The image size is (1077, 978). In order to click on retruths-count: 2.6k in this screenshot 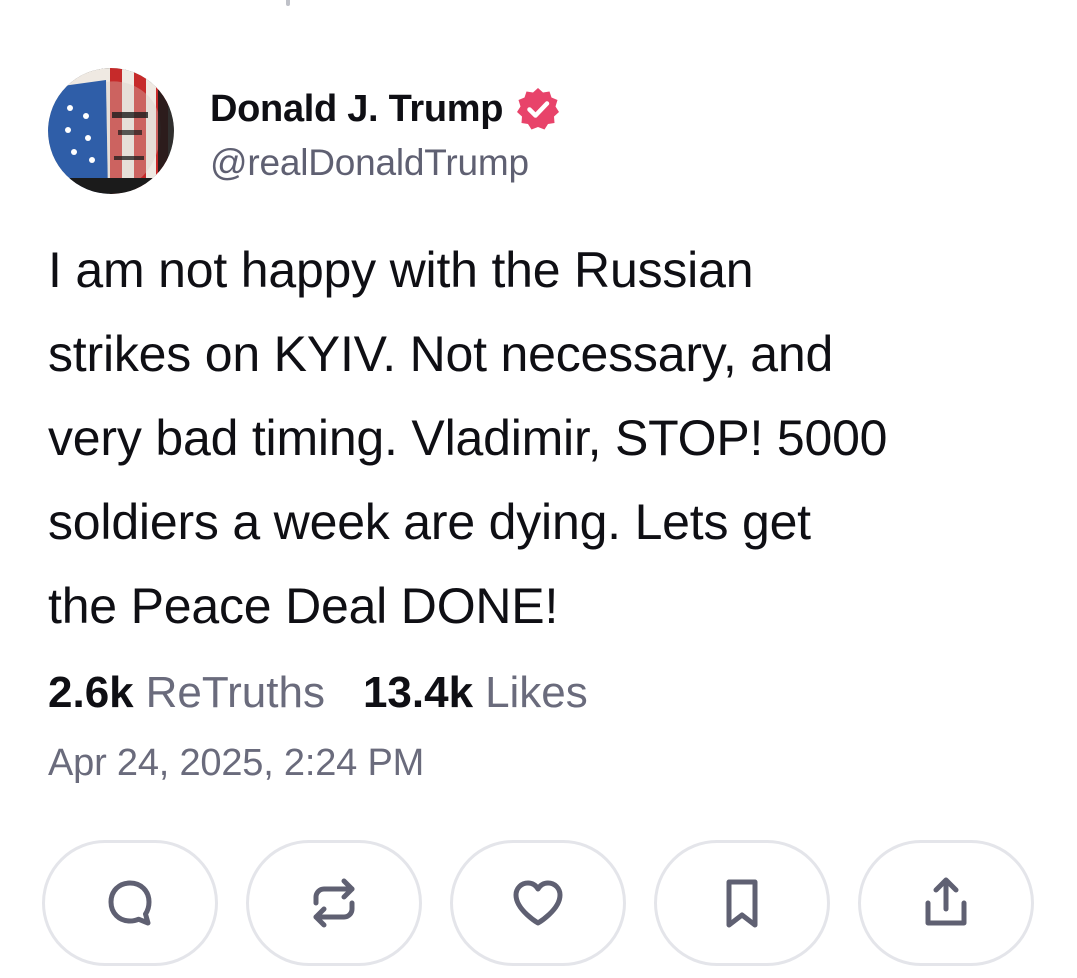, I will do `click(91, 692)`.